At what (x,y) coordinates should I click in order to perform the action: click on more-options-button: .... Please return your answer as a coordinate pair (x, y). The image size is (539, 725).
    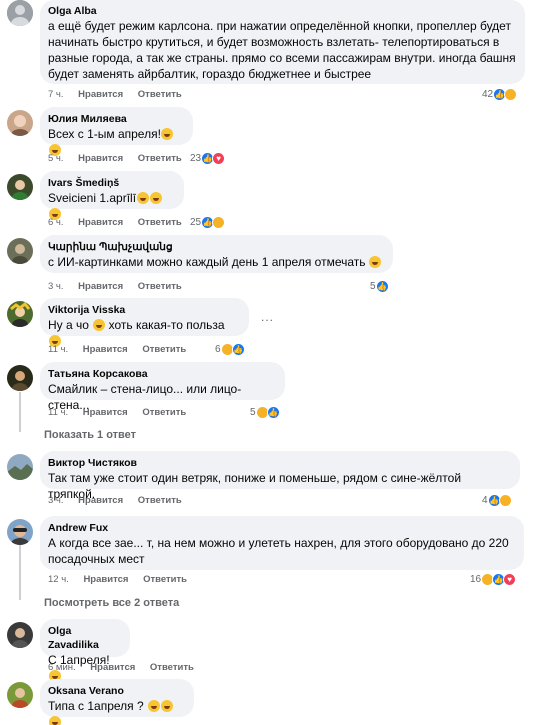
    Looking at the image, I should click on (267, 317).